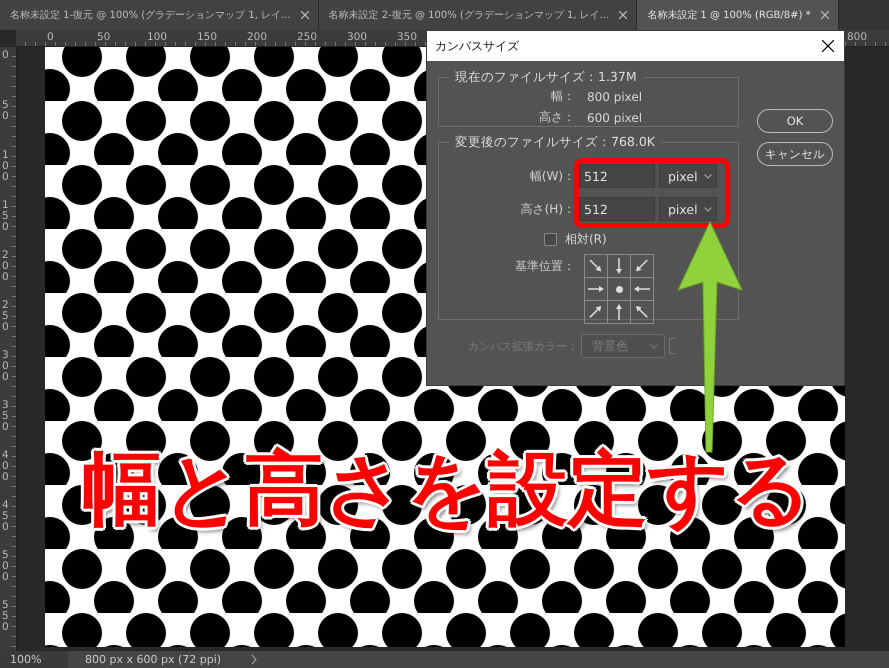  What do you see at coordinates (5, 517) in the screenshot?
I see `ruler-label: 450` at bounding box center [5, 517].